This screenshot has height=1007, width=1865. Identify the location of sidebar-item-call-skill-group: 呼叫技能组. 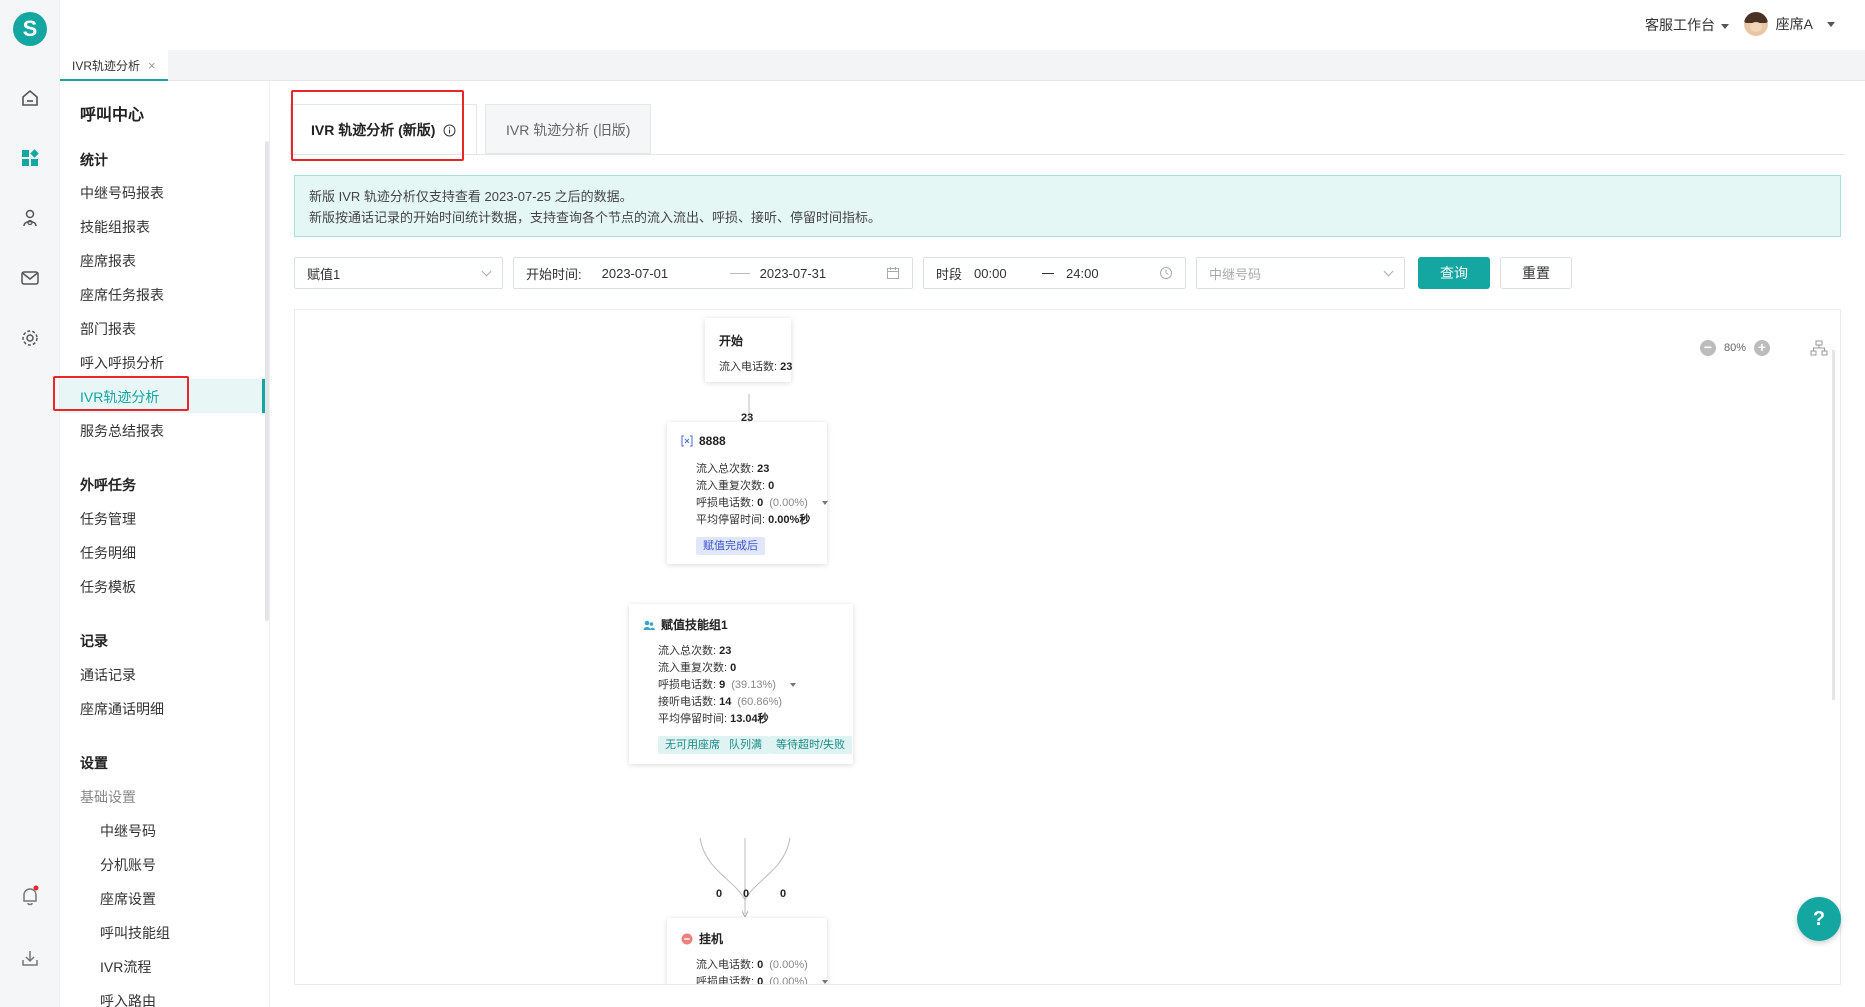
(135, 933).